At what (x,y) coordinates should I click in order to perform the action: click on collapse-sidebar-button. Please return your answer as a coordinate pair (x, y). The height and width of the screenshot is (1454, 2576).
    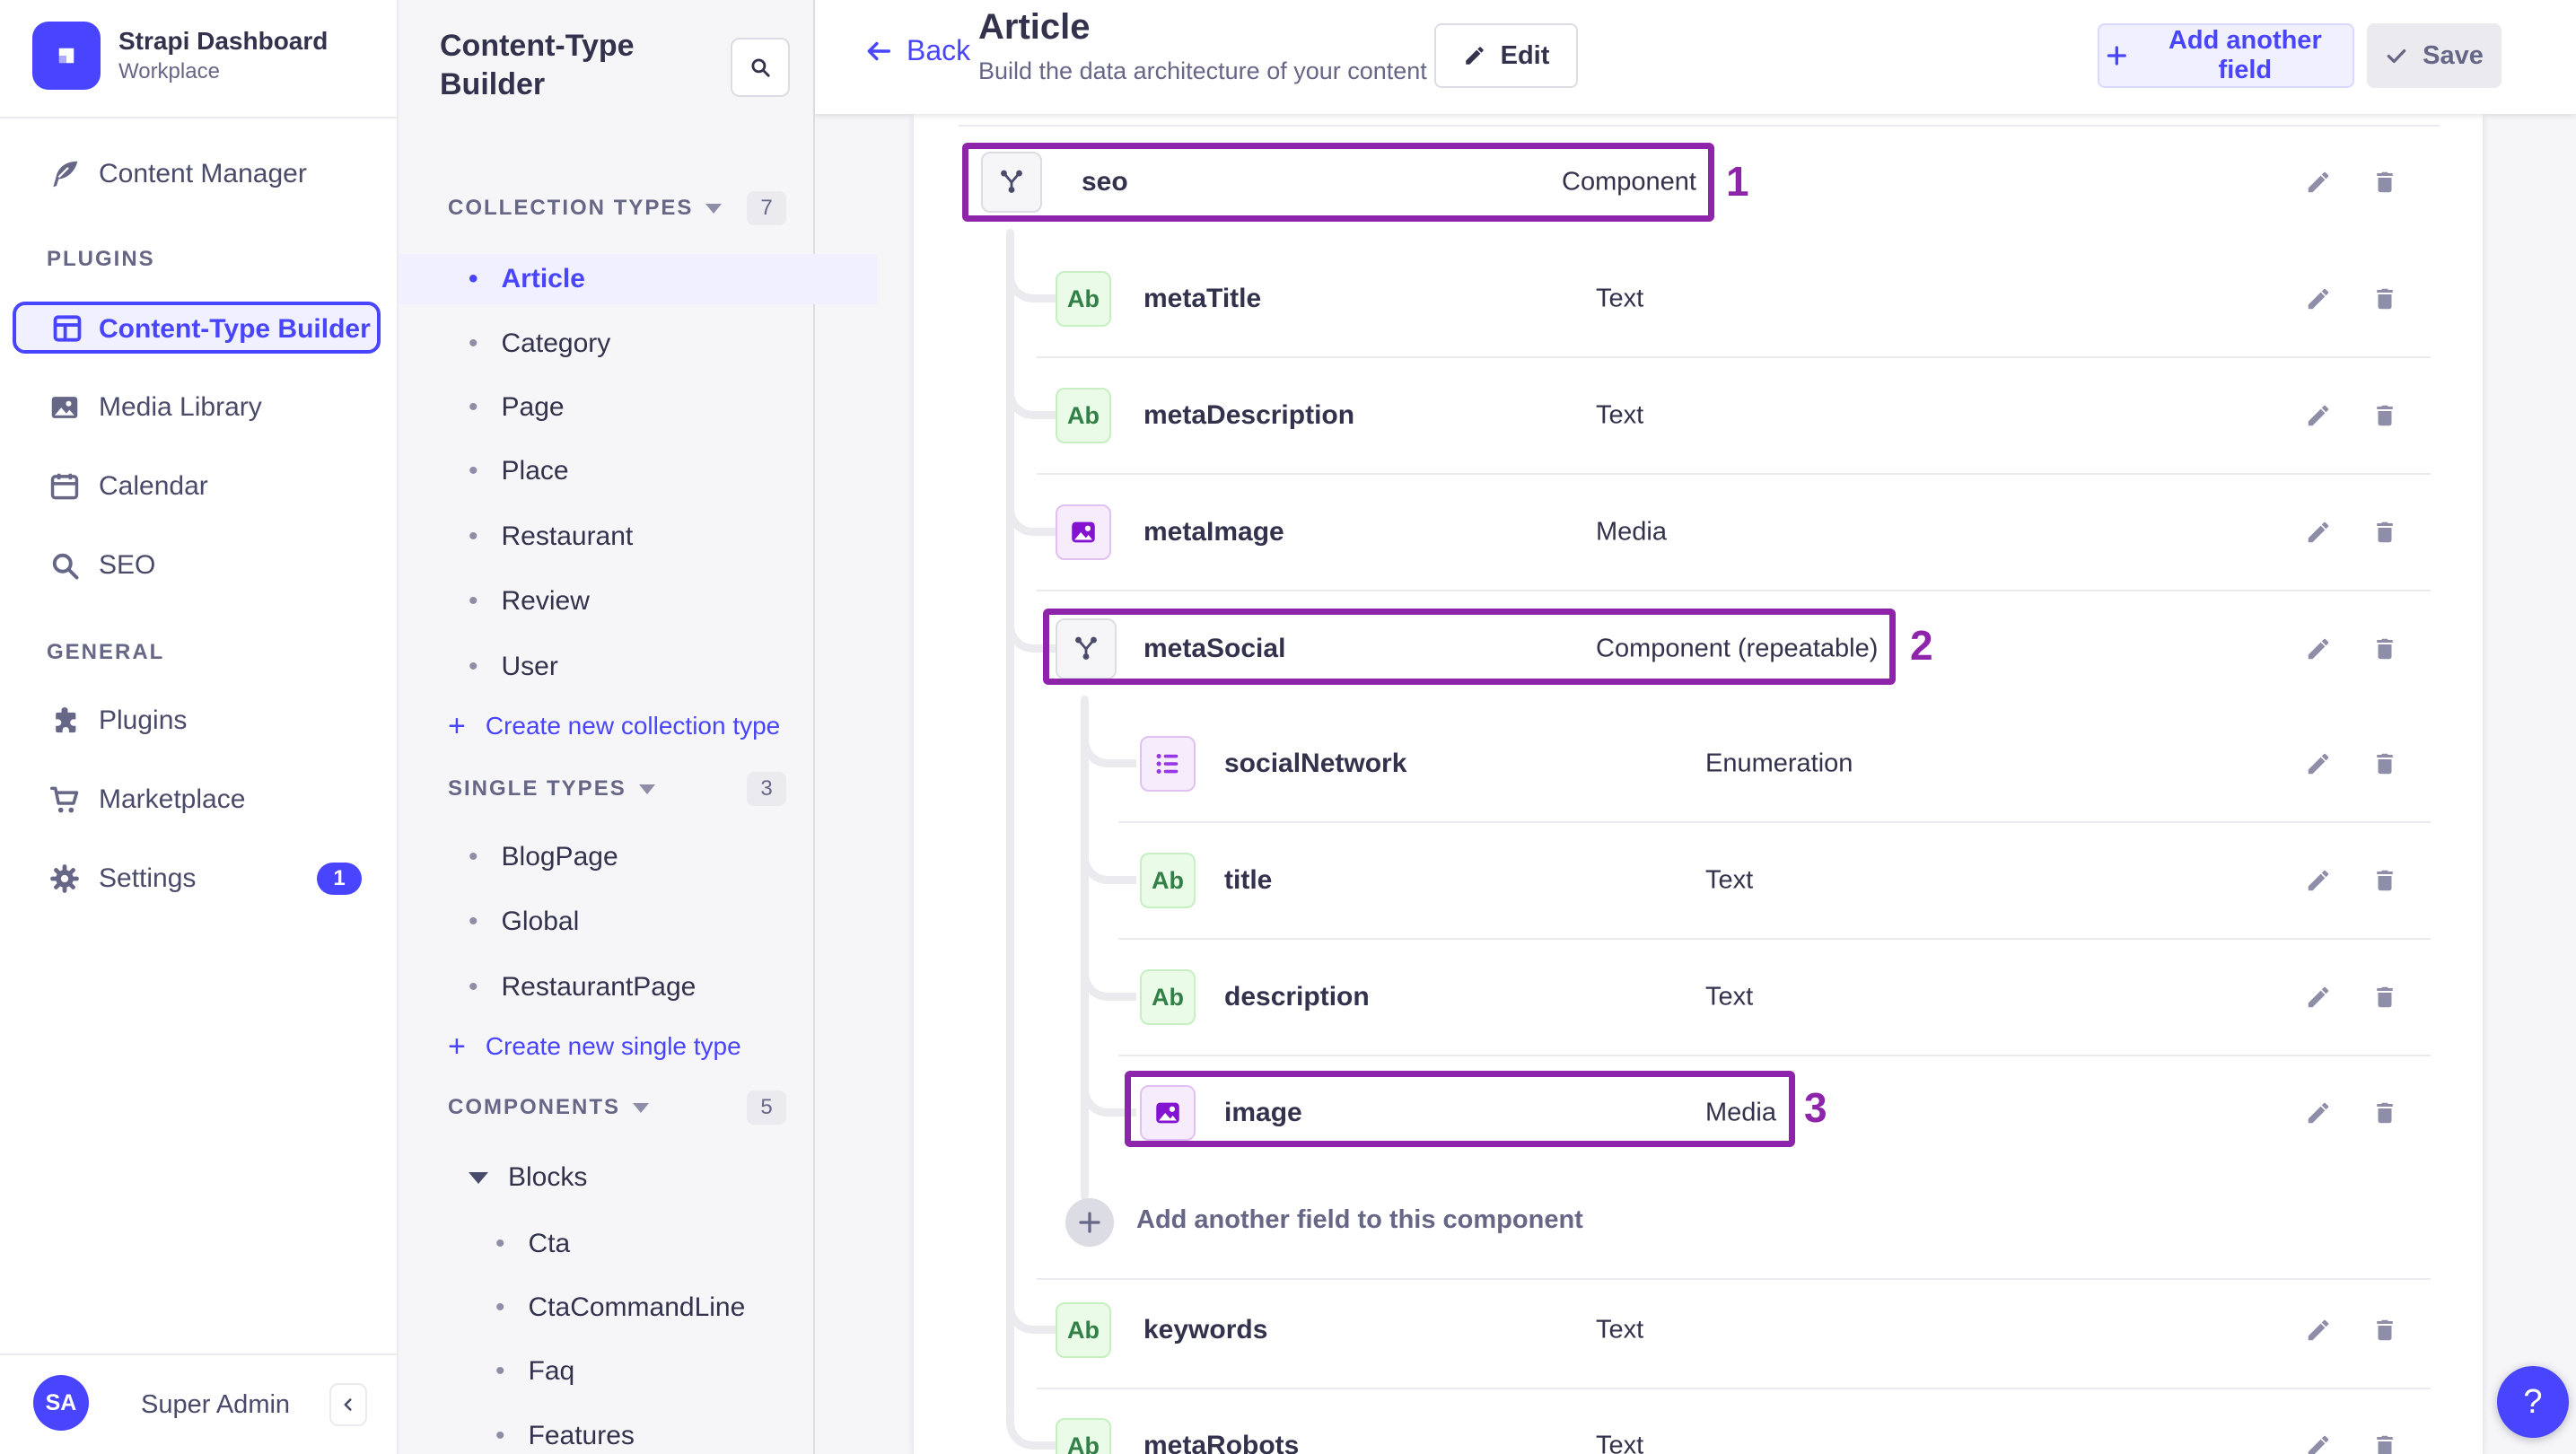
    Looking at the image, I should click on (348, 1404).